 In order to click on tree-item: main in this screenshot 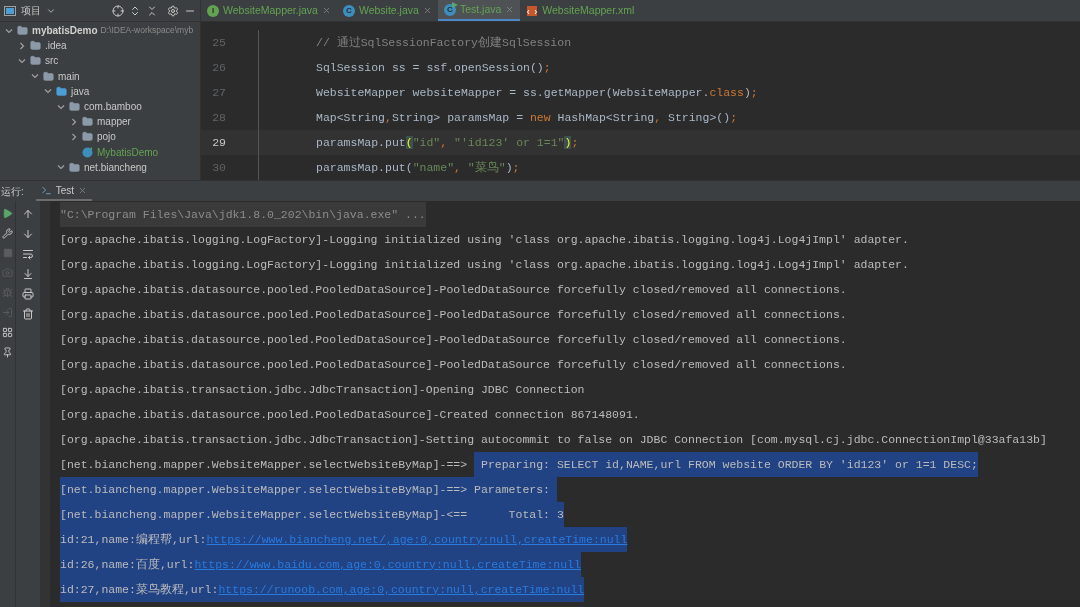, I will do `click(69, 76)`.